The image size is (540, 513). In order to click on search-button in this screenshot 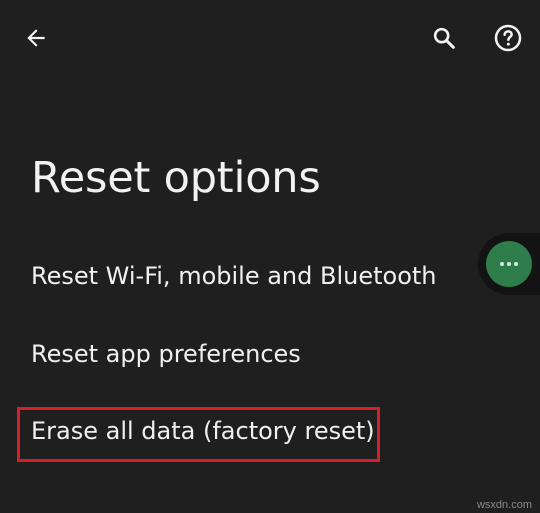, I will do `click(444, 38)`.